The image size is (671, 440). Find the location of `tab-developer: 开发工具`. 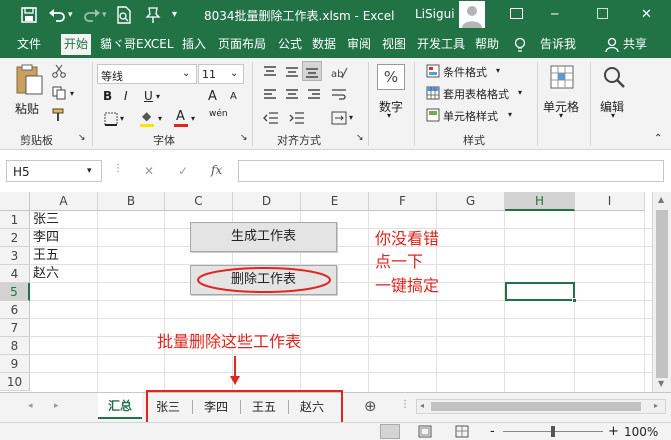

tab-developer: 开发工具 is located at coordinates (441, 44).